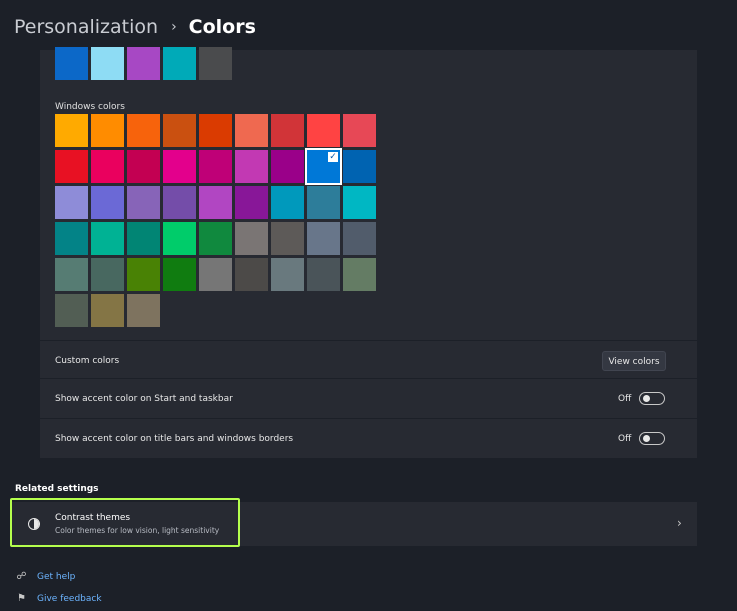 The height and width of the screenshot is (611, 737). Describe the element at coordinates (652, 438) in the screenshot. I see `accent-title-toggle` at that location.